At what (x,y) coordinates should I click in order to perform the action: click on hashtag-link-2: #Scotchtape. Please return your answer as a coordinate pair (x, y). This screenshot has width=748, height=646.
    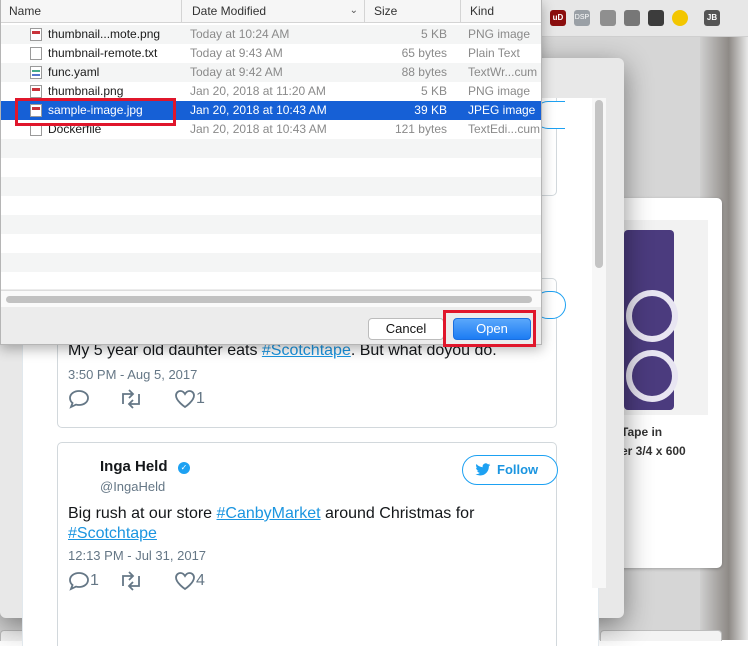
    Looking at the image, I should click on (112, 533).